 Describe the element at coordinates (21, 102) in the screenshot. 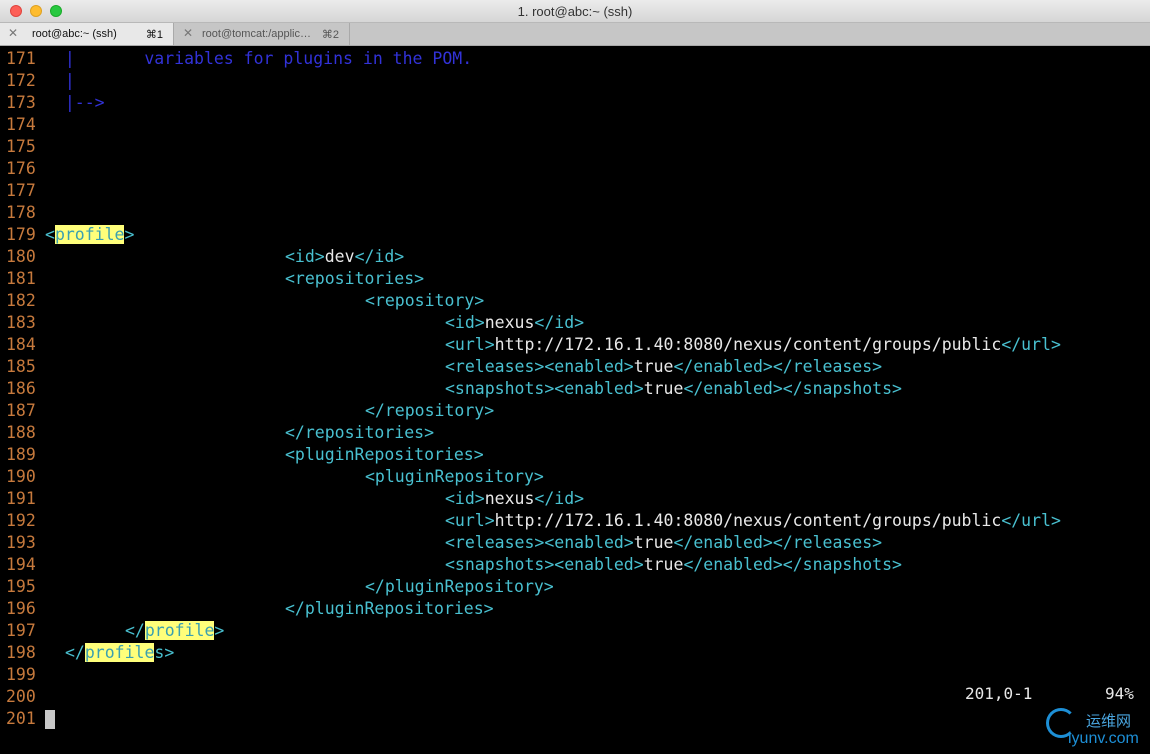

I see `line-number: 173` at that location.